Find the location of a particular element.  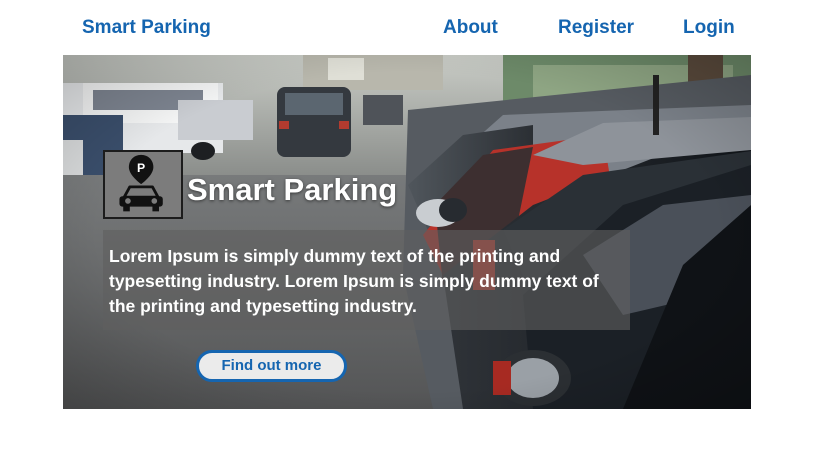

logo-box: P is located at coordinates (143, 184).